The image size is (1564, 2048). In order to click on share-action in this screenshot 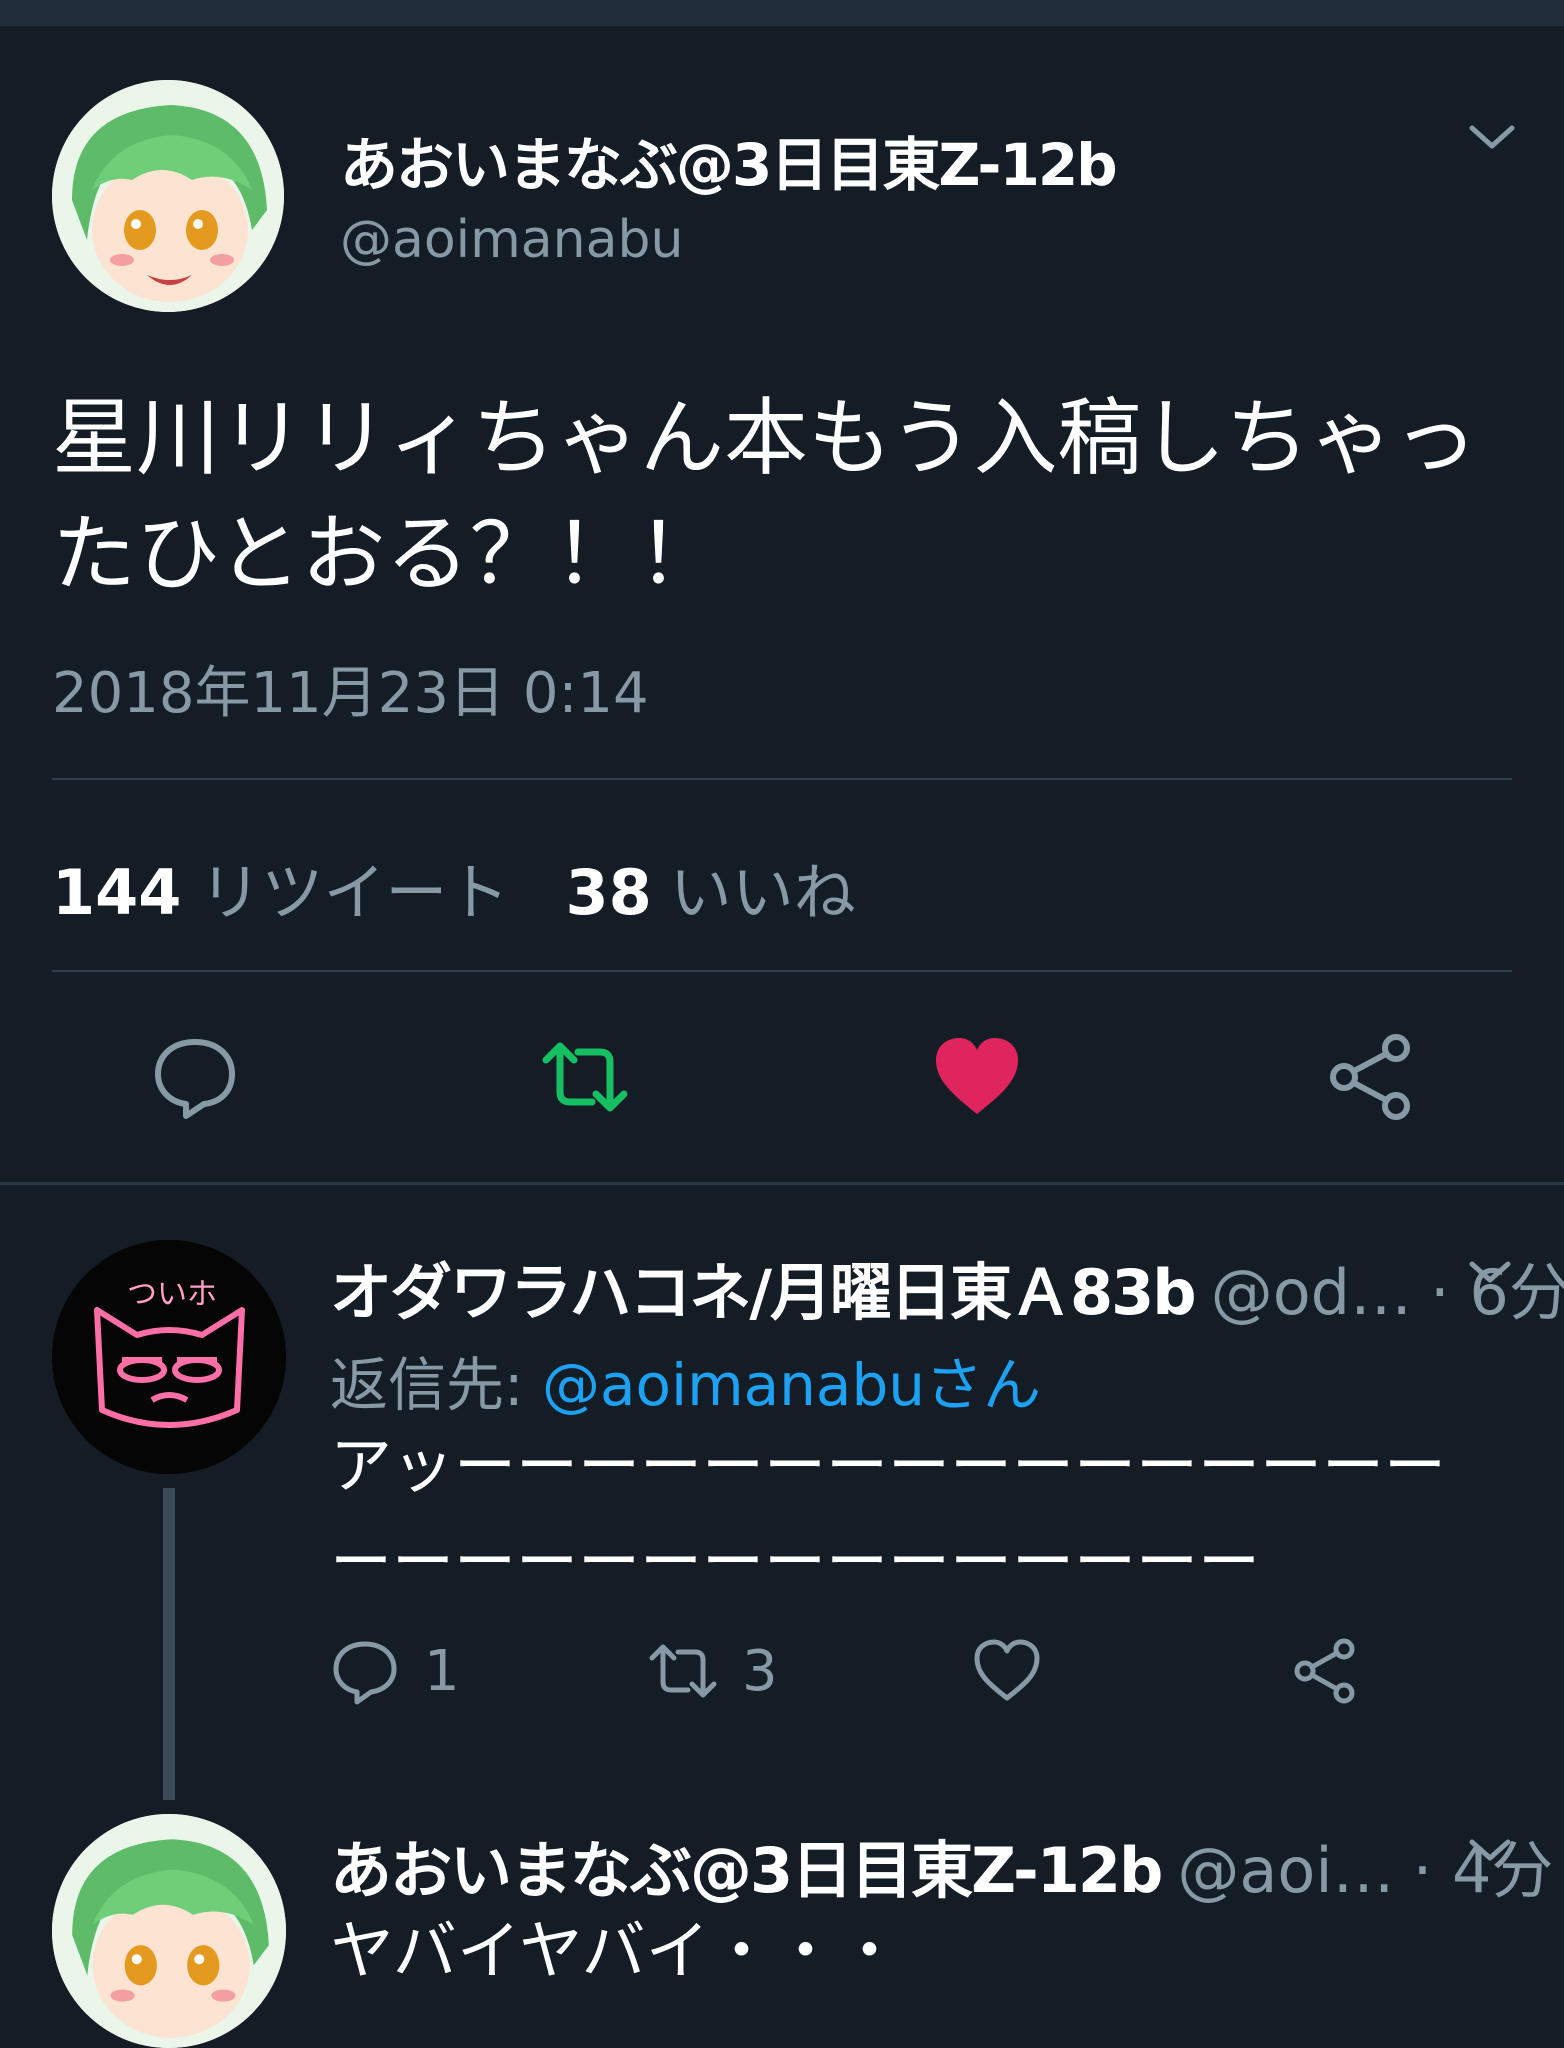, I will do `click(1325, 1671)`.